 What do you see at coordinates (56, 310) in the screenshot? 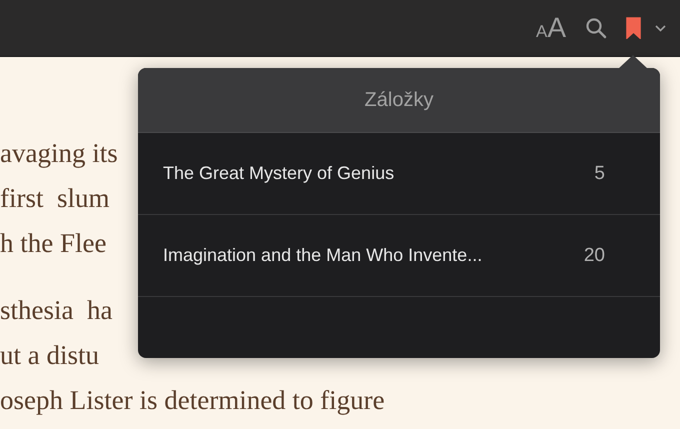
I see `book-text-line: sthesia ha` at bounding box center [56, 310].